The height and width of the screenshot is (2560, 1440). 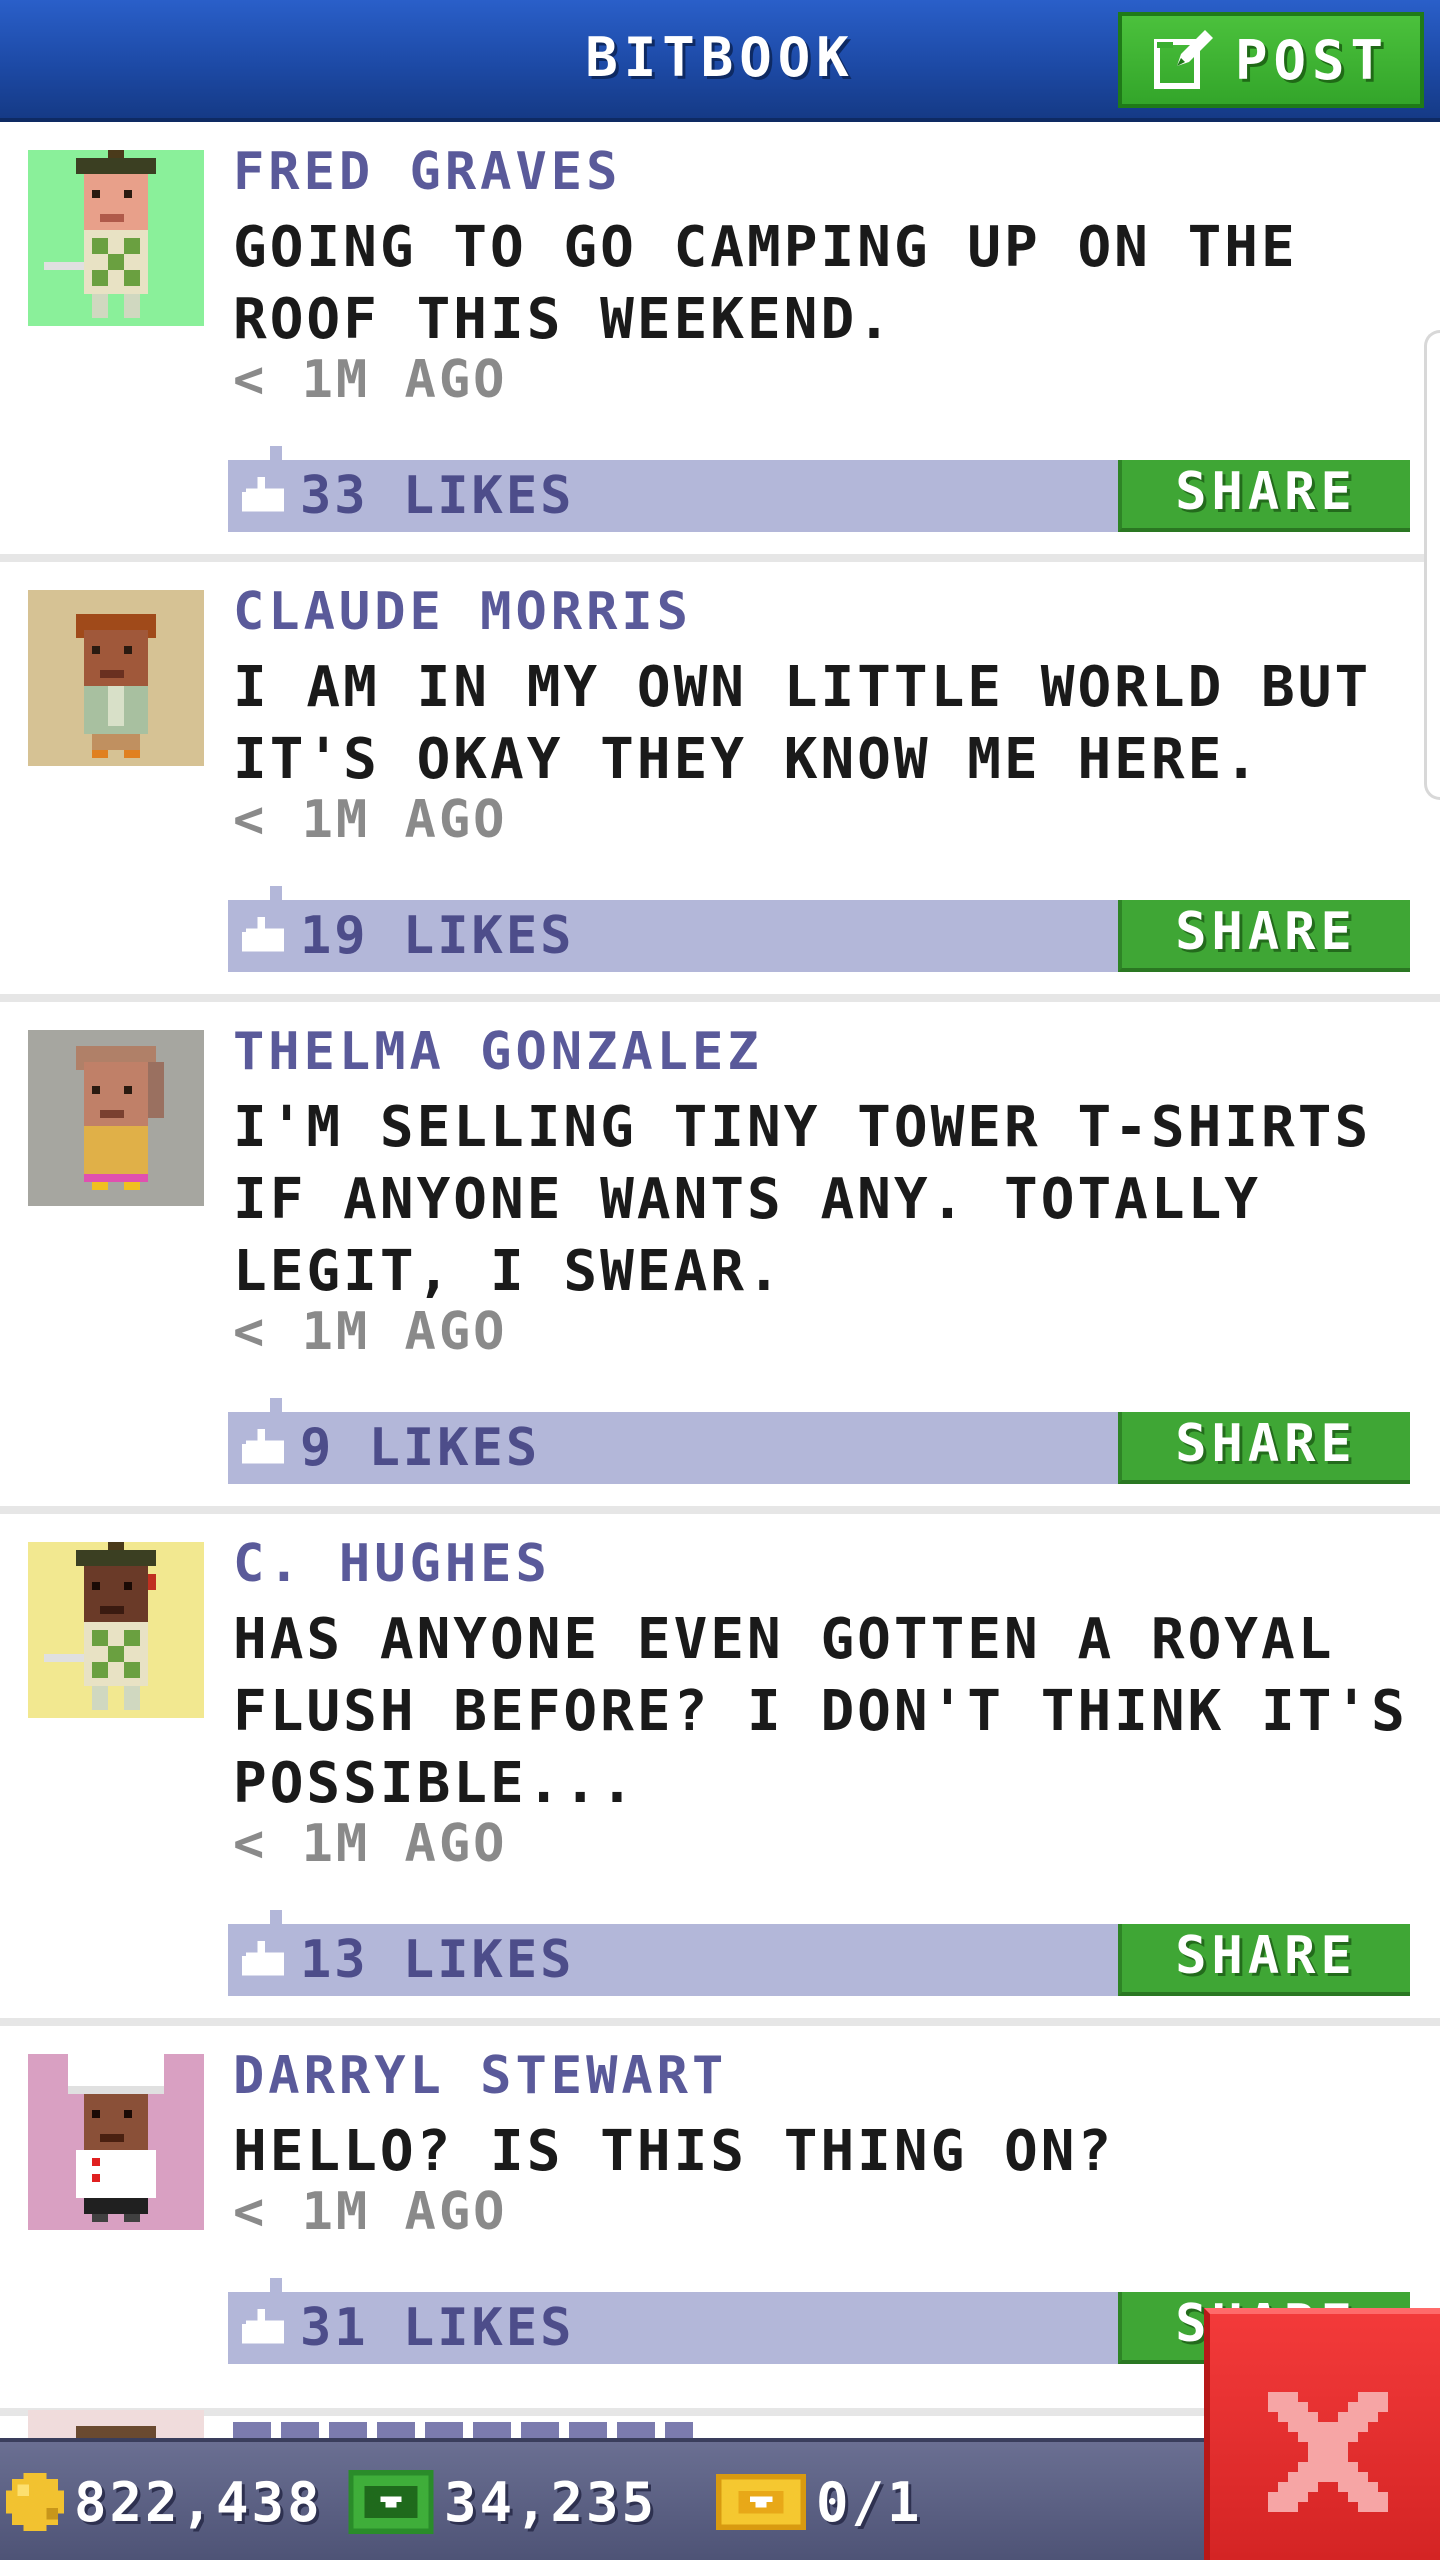 I want to click on bux-counter: 34,235, so click(x=502, y=2502).